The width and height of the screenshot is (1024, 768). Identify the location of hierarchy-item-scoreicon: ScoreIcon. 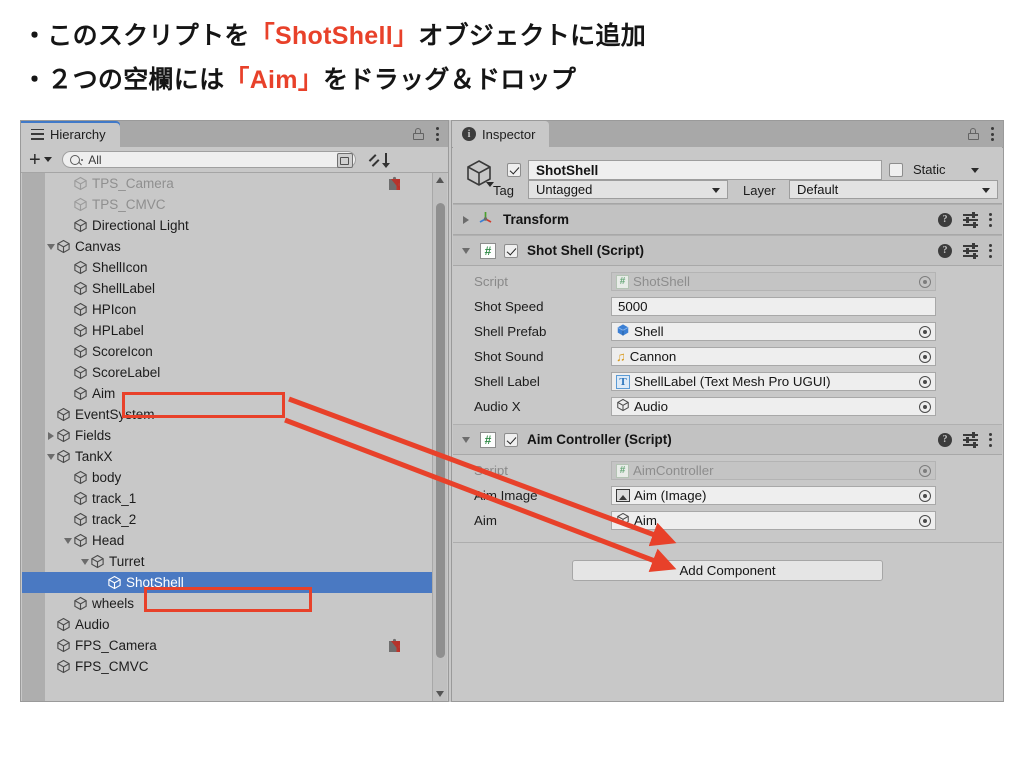
(228, 351).